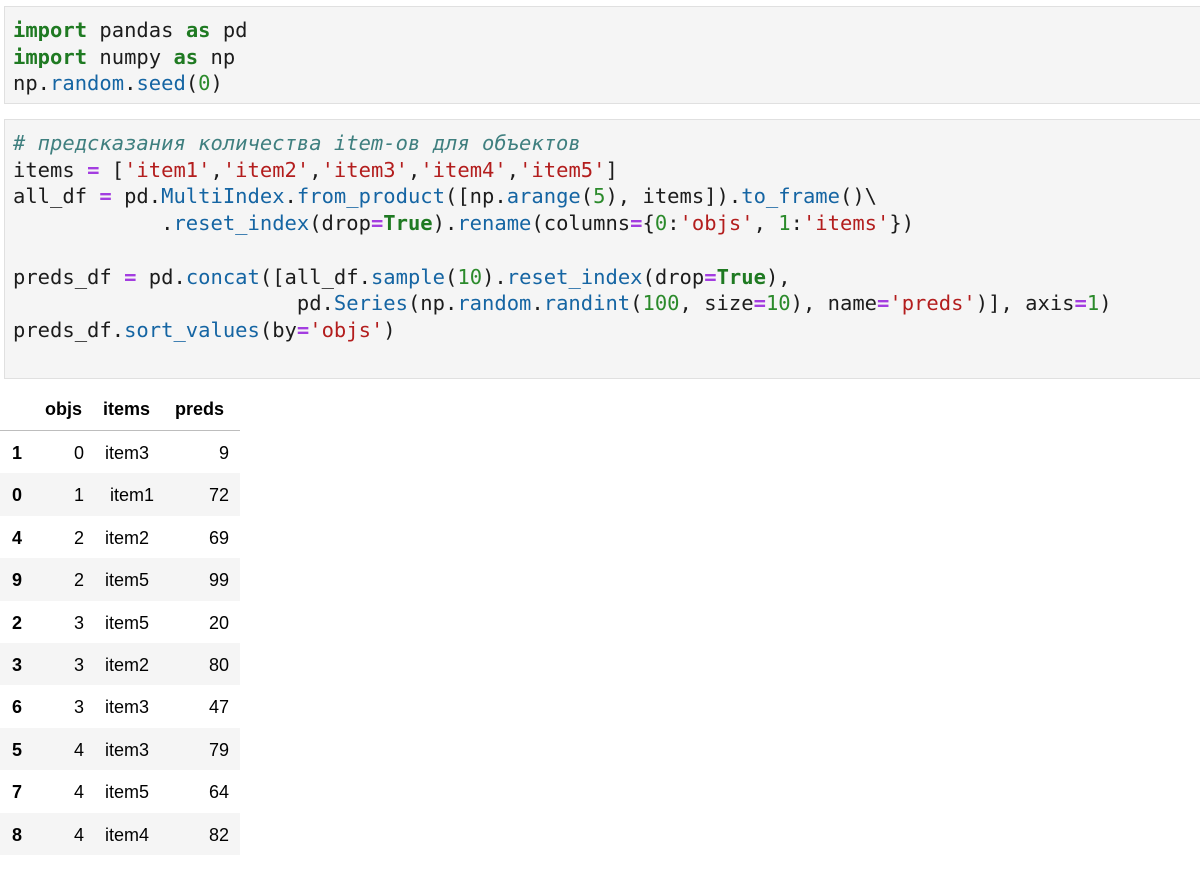 The height and width of the screenshot is (876, 1200). I want to click on cell-preds: 82, so click(218, 834).